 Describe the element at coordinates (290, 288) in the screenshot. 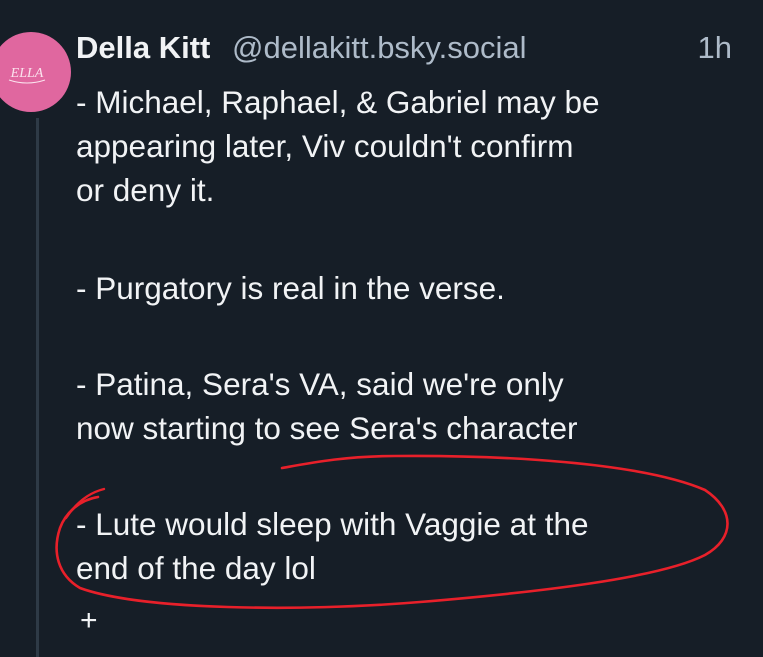

I see `post-text-line: - Purgatory is real in the verse.` at that location.